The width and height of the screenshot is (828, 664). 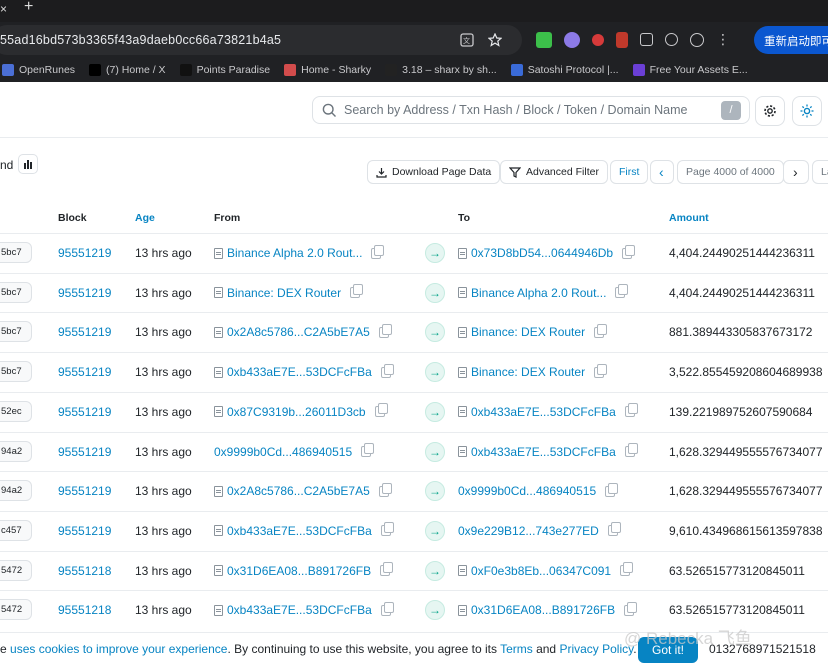 I want to click on bookmark-item: Home - Sharky, so click(x=327, y=70).